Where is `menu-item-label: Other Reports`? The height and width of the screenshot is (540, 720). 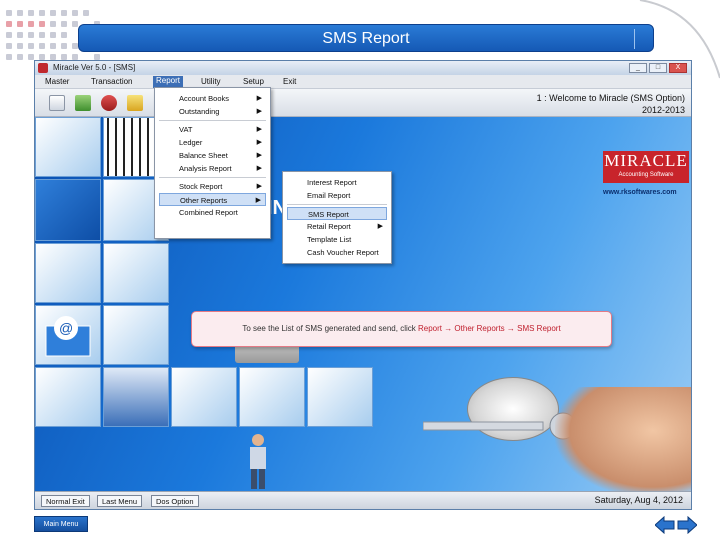 menu-item-label: Other Reports is located at coordinates (204, 200).